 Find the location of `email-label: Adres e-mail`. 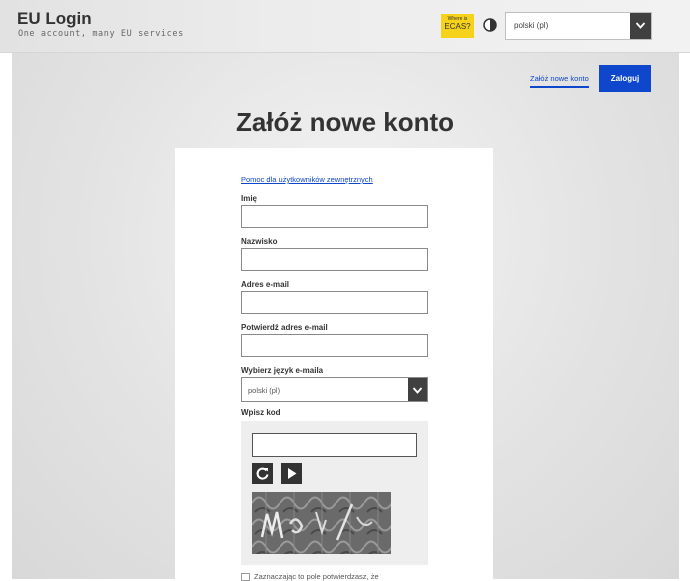

email-label: Adres e-mail is located at coordinates (265, 284).